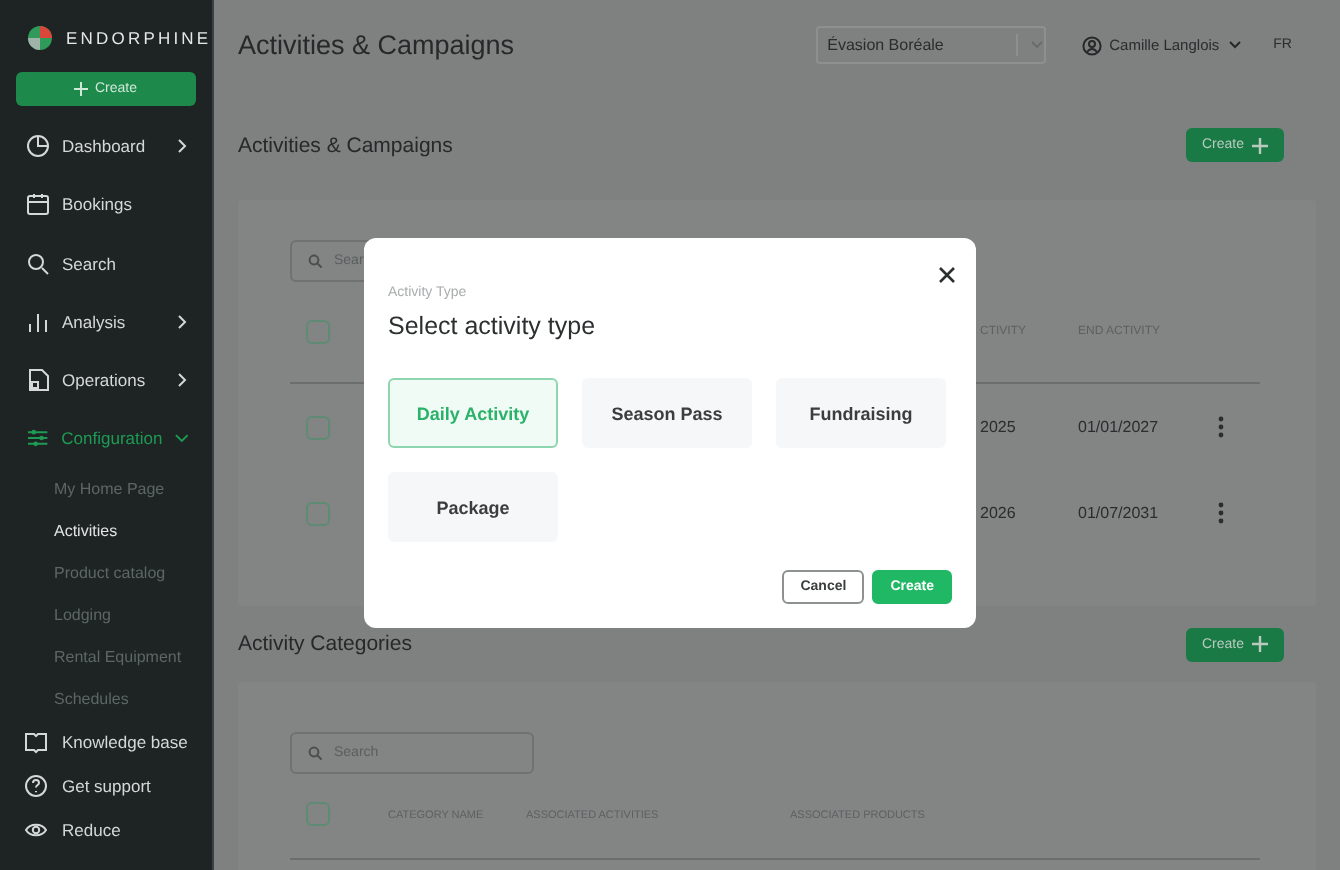 The height and width of the screenshot is (870, 1340). I want to click on brand-name: ENDORPHINE, so click(139, 37).